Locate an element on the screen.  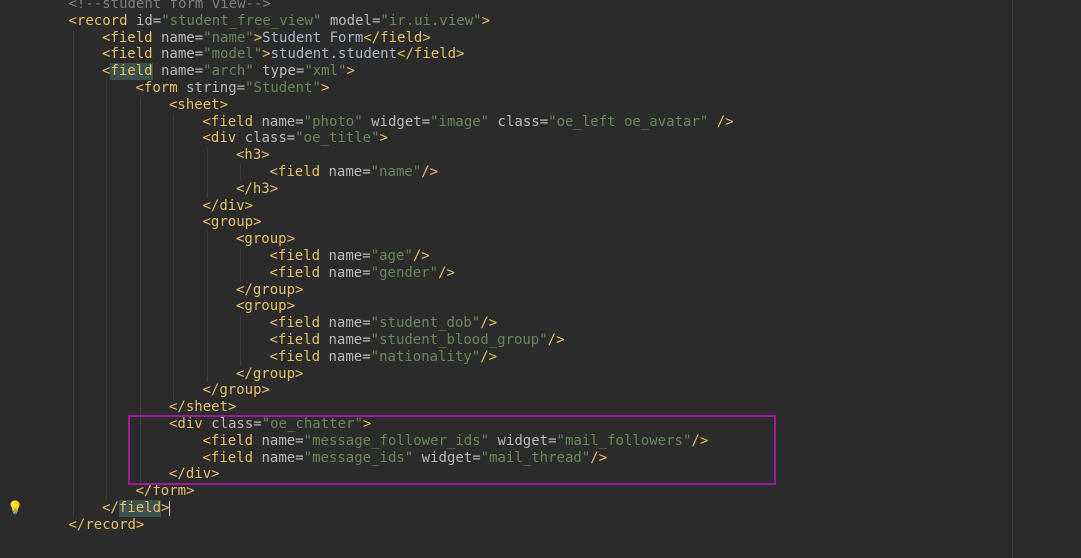
code-token: <h3> is located at coordinates (253, 155).